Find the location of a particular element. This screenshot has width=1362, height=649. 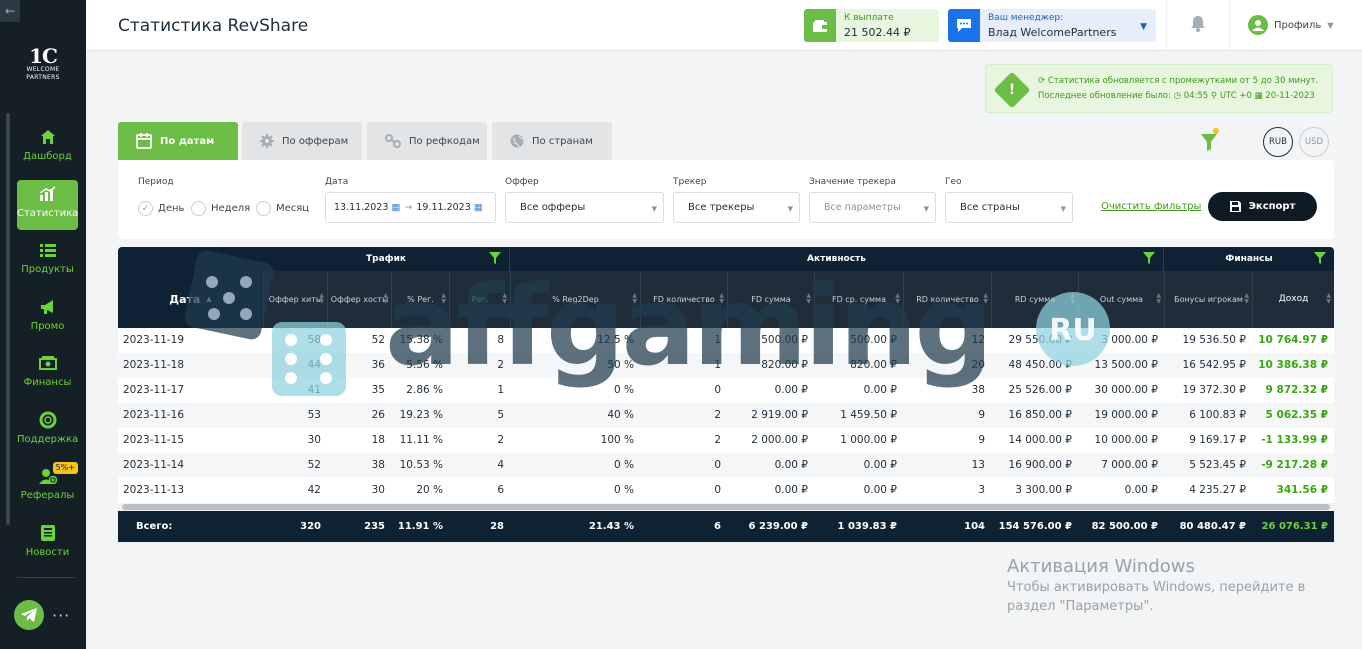

column-header-date: Дата ▲ is located at coordinates (190, 299).